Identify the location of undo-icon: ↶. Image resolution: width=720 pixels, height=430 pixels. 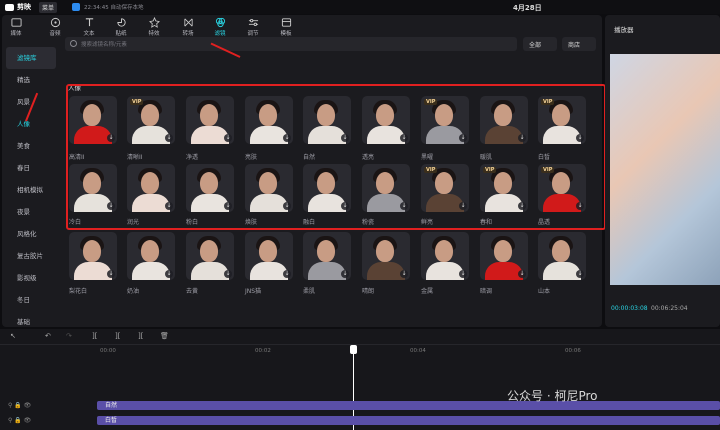
(48, 336).